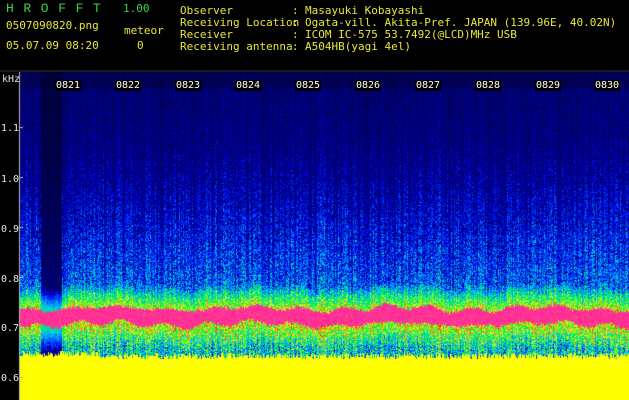  What do you see at coordinates (11, 79) in the screenshot?
I see `frequency-unit: kHz` at bounding box center [11, 79].